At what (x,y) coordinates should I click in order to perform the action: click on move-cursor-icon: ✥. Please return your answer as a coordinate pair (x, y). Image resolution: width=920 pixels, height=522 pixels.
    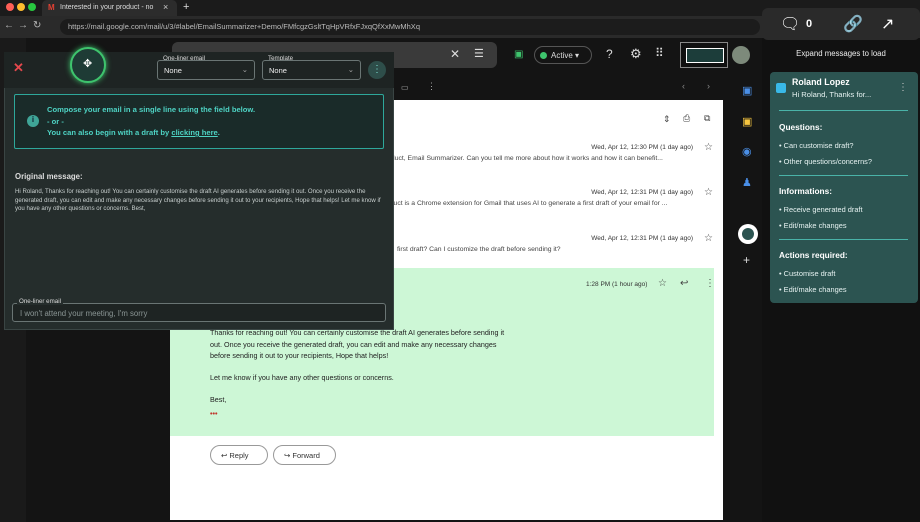
    Looking at the image, I should click on (88, 64).